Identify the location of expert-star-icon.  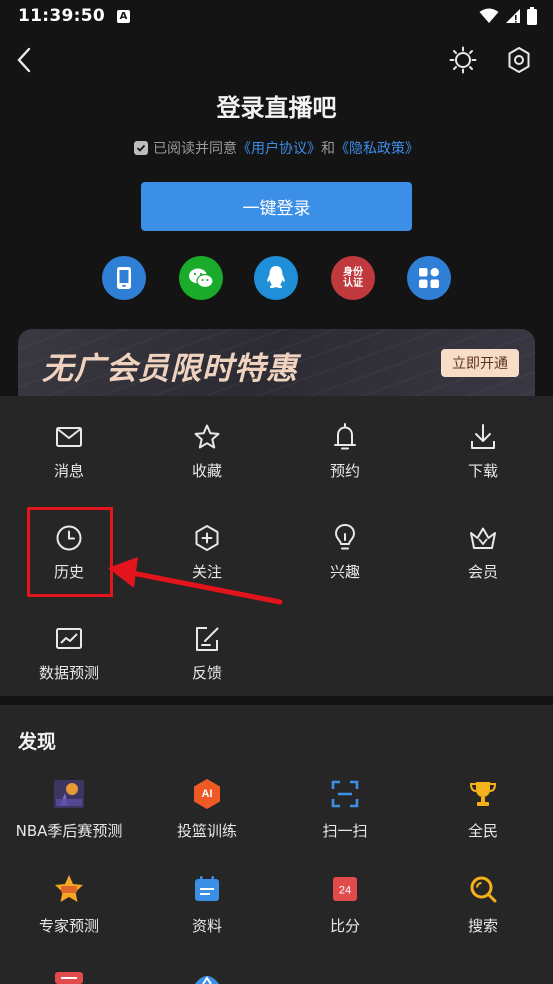
(69, 888).